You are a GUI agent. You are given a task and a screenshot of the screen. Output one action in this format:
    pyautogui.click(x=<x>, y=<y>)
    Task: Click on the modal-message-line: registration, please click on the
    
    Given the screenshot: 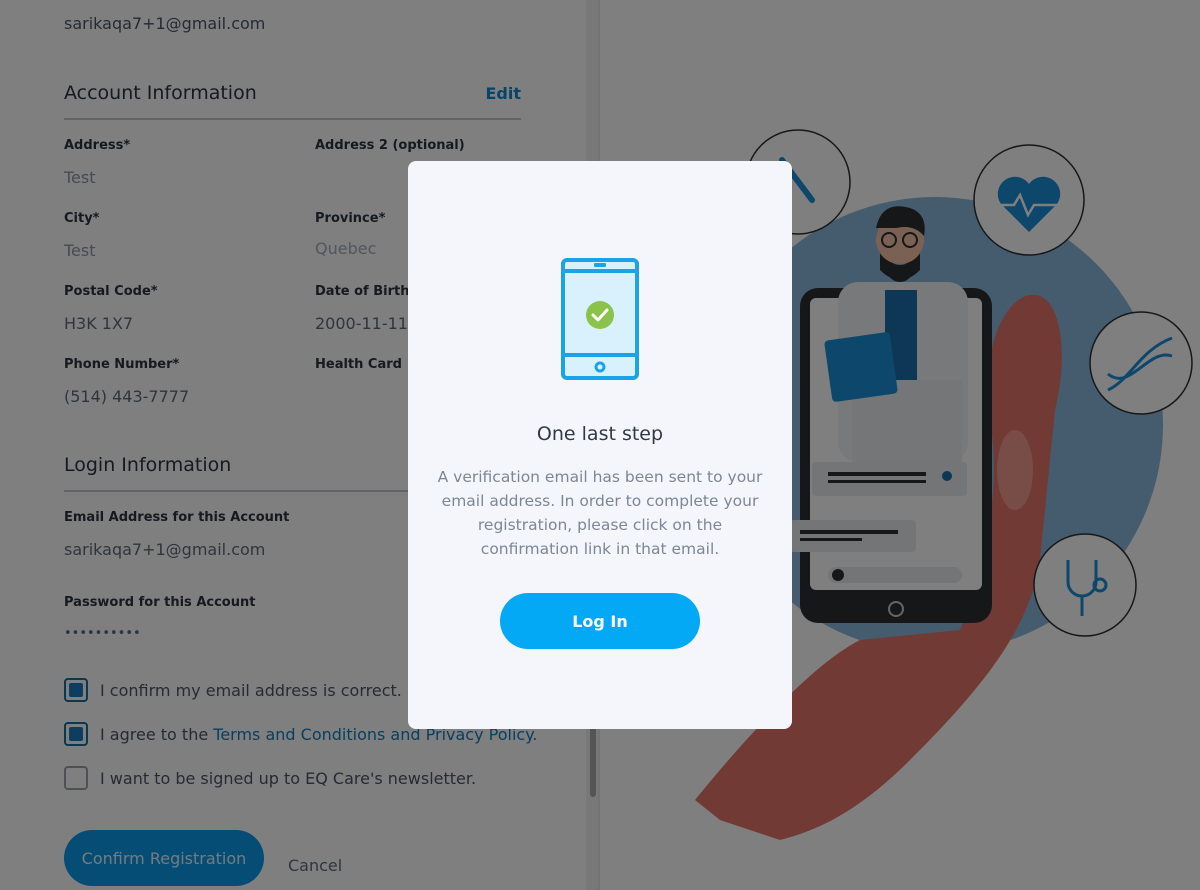 What is the action you would take?
    pyautogui.click(x=600, y=525)
    